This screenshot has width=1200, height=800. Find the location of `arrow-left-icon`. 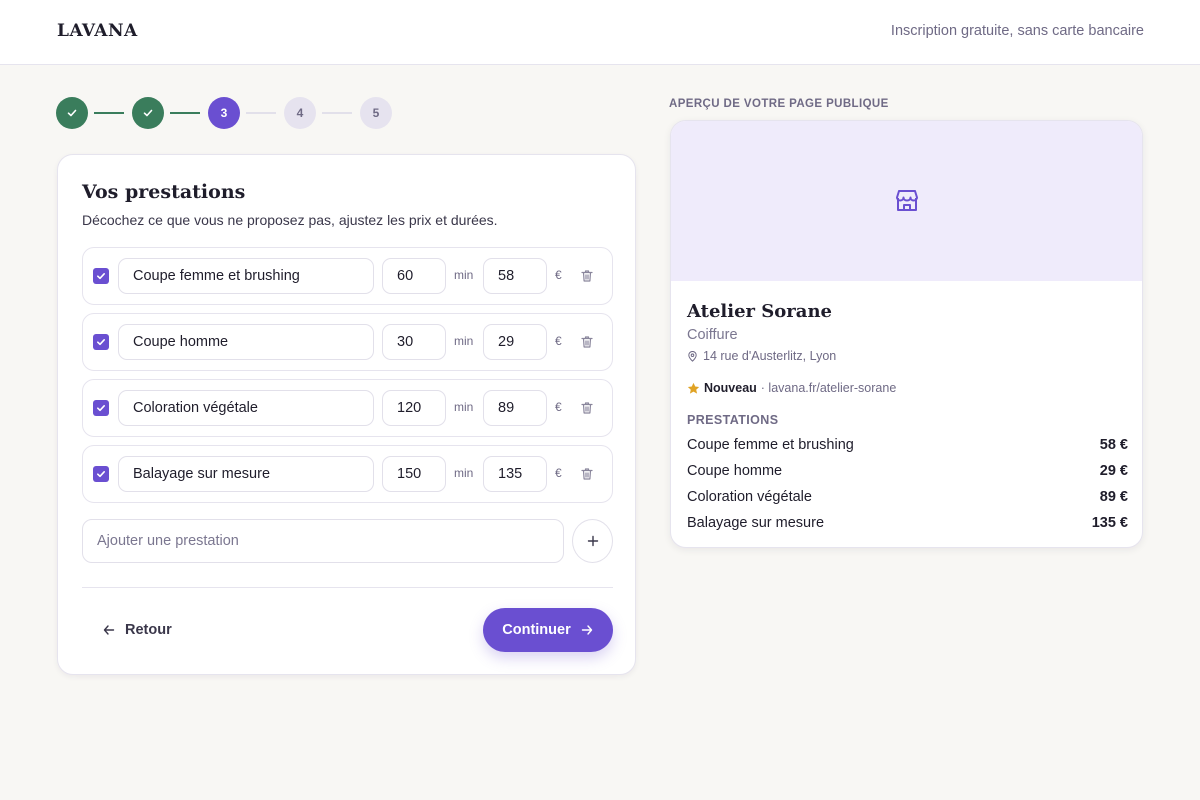

arrow-left-icon is located at coordinates (109, 630).